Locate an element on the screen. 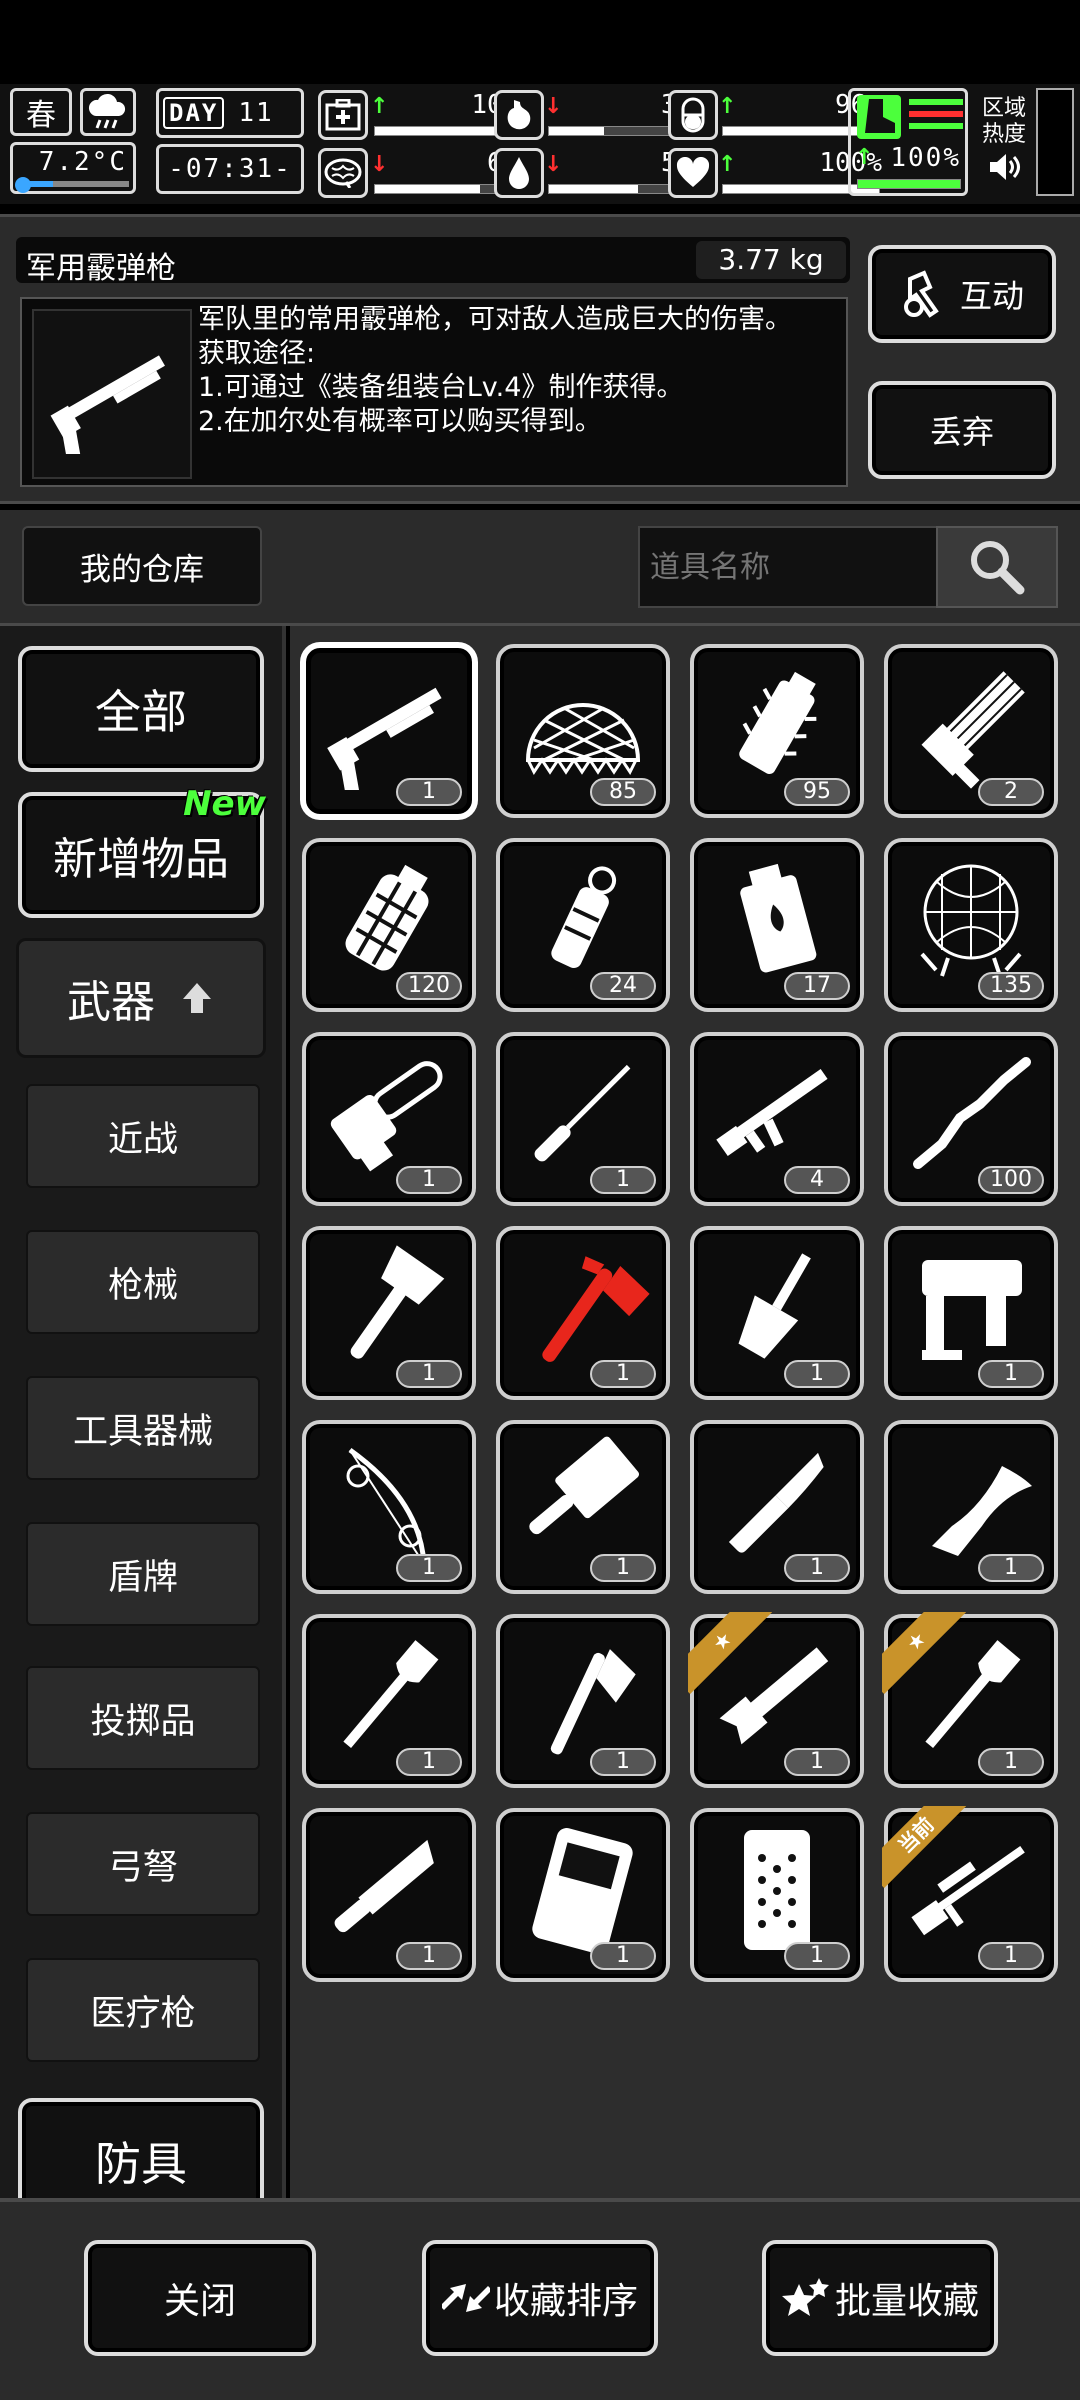 The height and width of the screenshot is (2400, 1080). hunger-arrow: ↓ is located at coordinates (553, 106).